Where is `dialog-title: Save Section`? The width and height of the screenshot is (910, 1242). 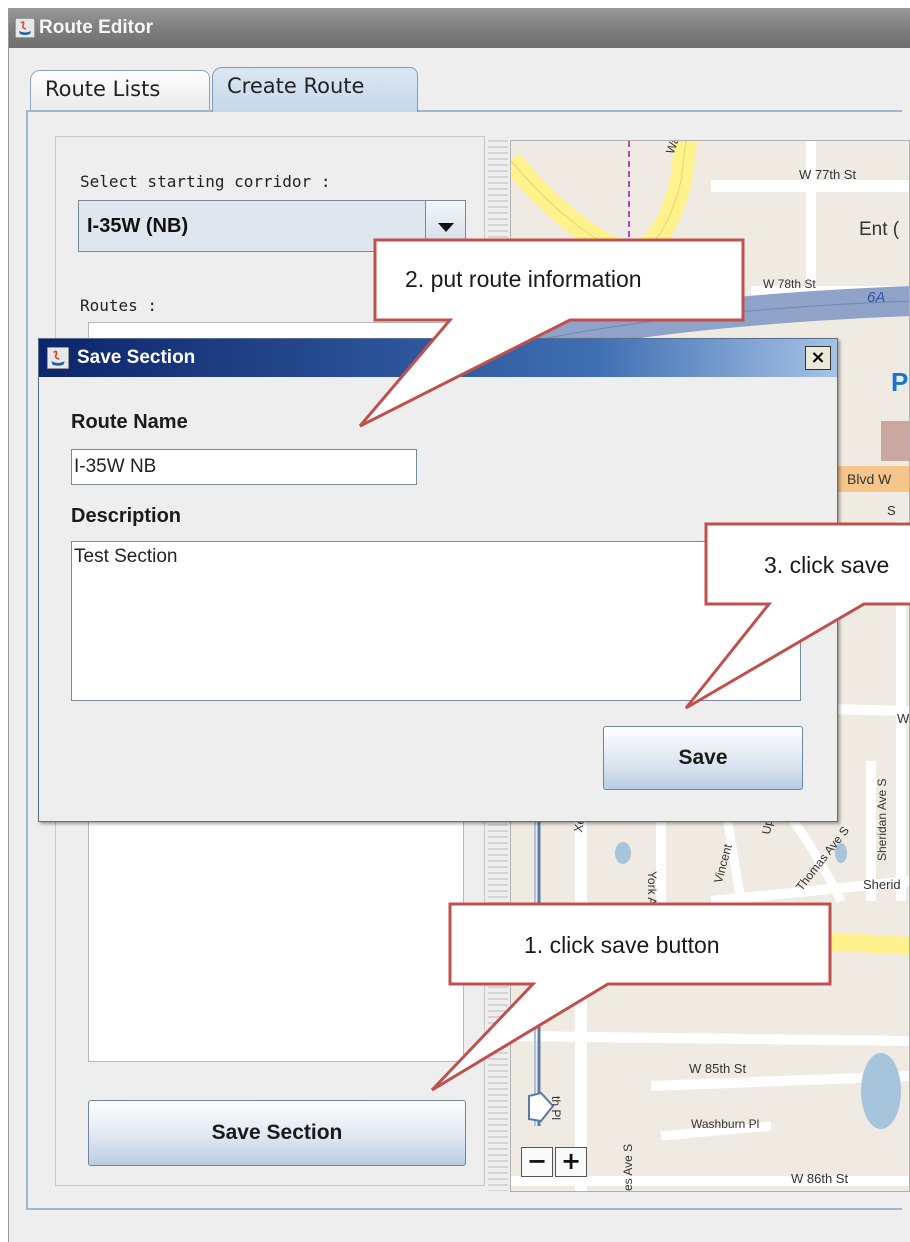 dialog-title: Save Section is located at coordinates (136, 357).